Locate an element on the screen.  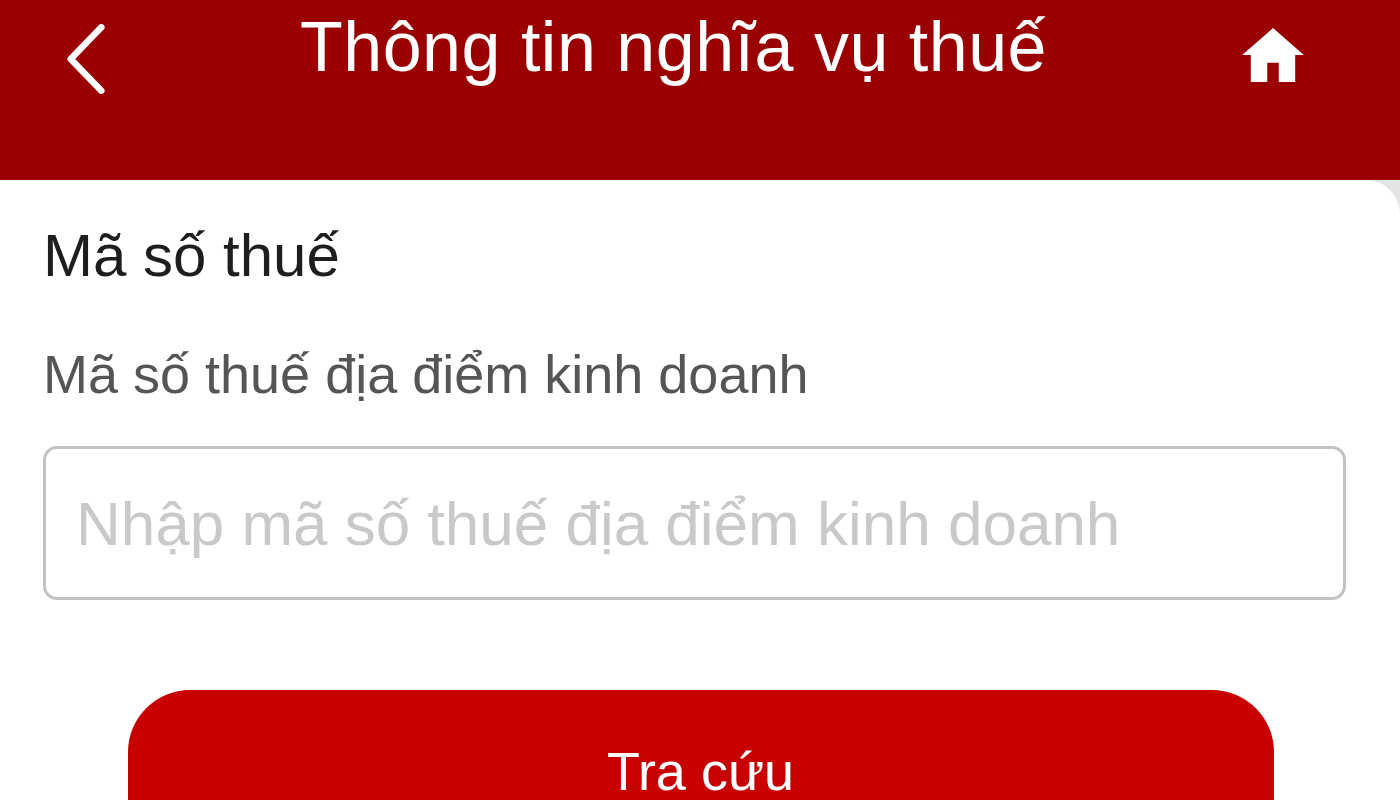
home-icon is located at coordinates (1273, 55).